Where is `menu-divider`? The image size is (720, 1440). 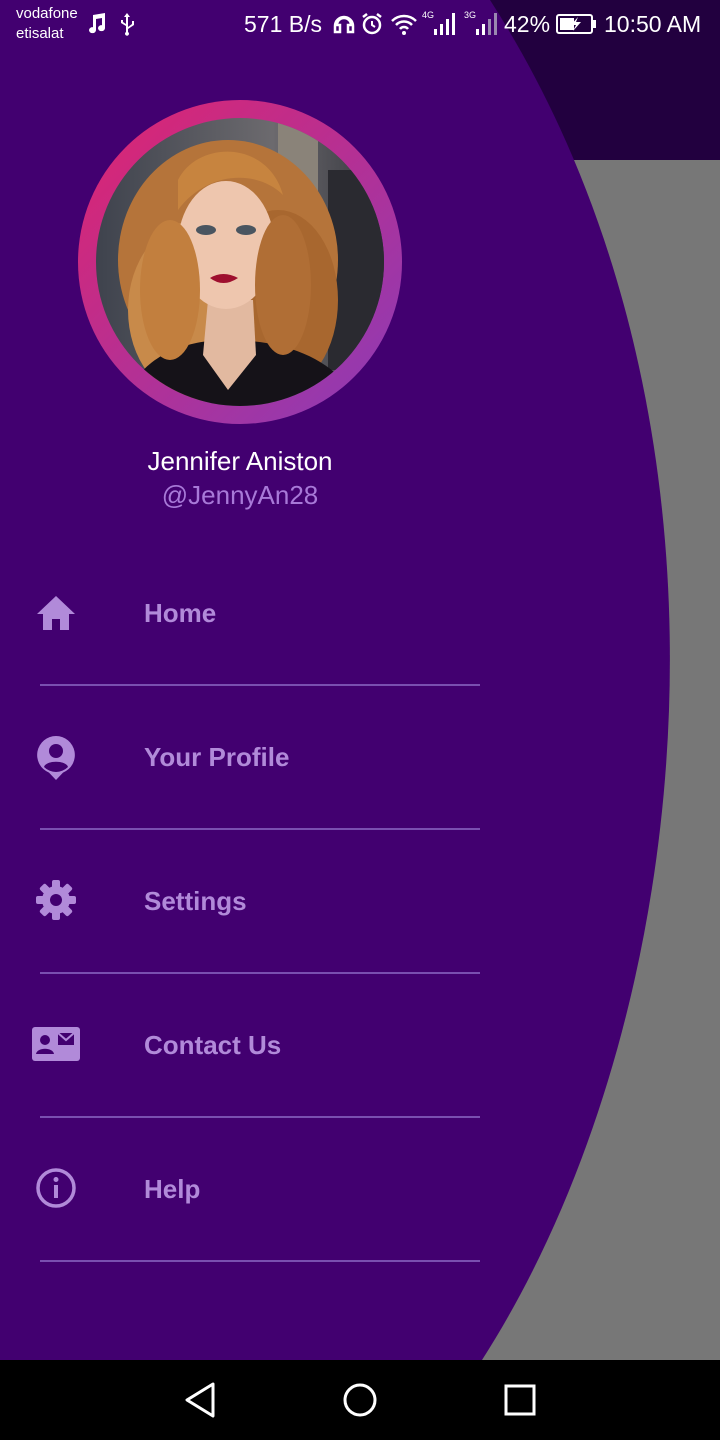
menu-divider is located at coordinates (260, 1261).